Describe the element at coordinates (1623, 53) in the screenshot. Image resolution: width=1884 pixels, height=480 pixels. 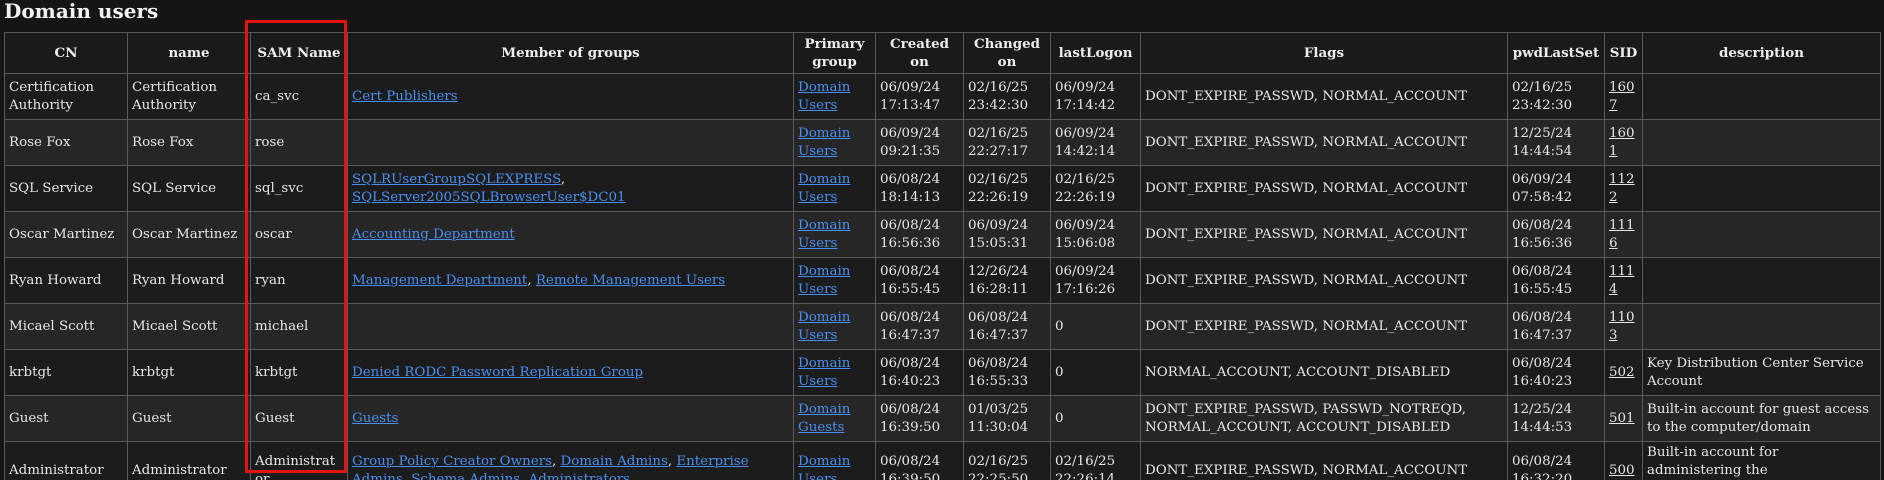
I see `column-header-sid: SID` at that location.